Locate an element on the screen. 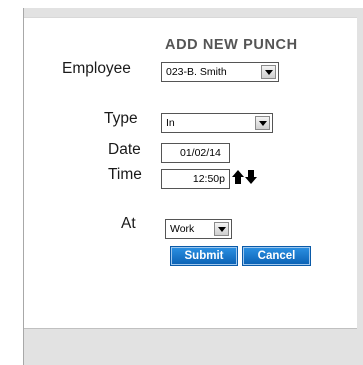 The image size is (363, 365). employee-select: 023-B. Smith is located at coordinates (220, 72).